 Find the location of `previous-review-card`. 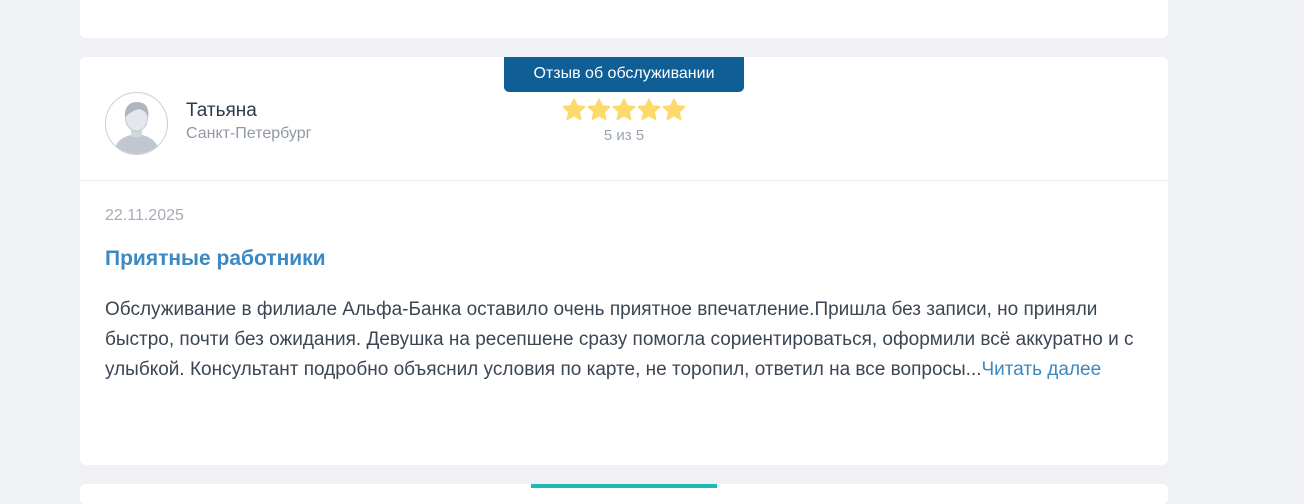

previous-review-card is located at coordinates (624, 19).